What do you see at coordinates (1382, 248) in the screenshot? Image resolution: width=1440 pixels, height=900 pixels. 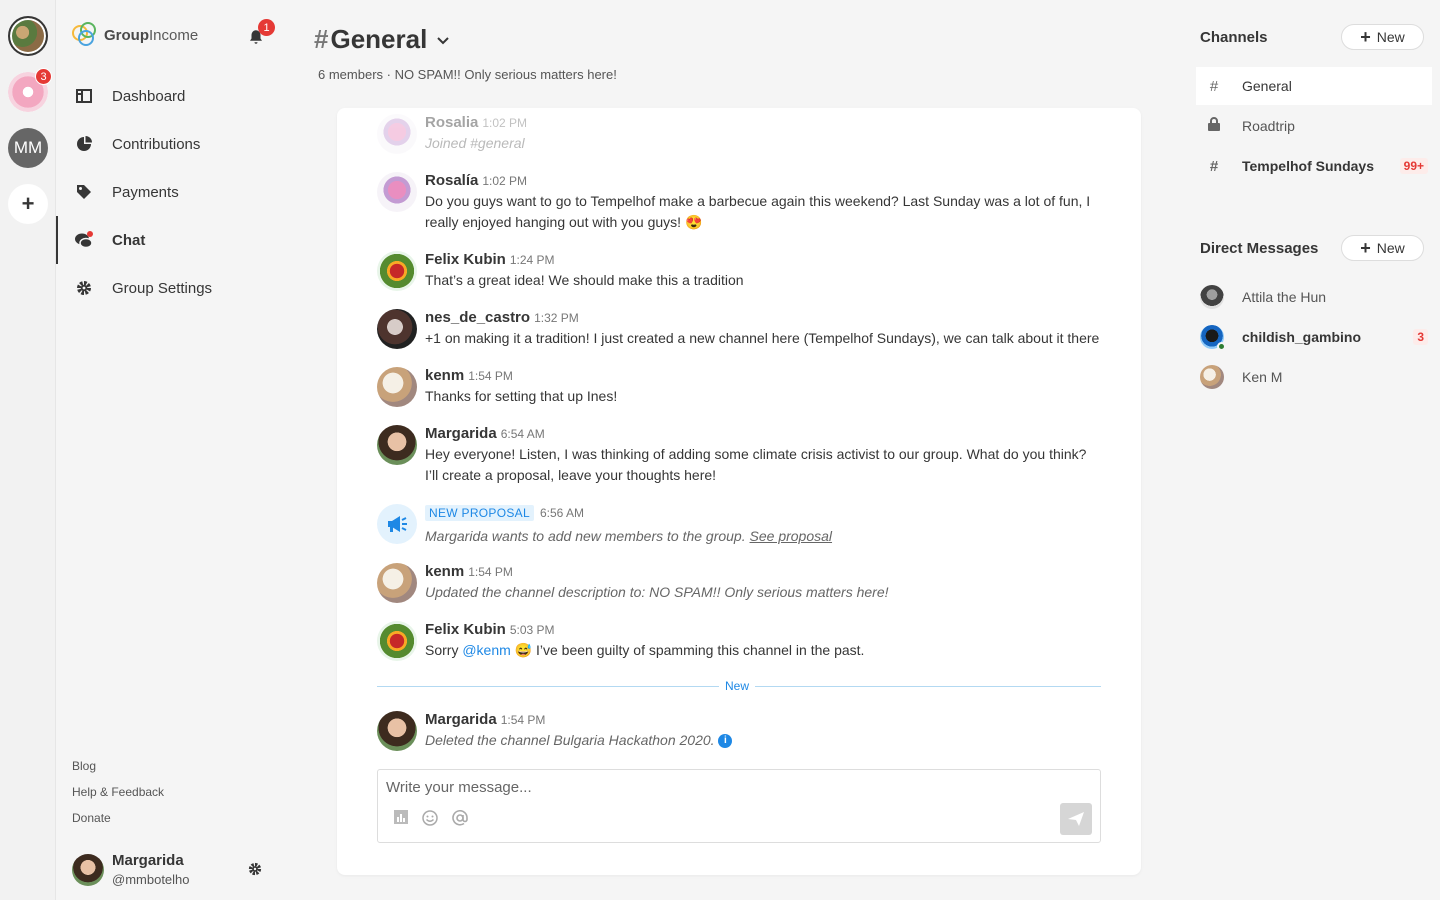 I see `new-dm-button: + New` at bounding box center [1382, 248].